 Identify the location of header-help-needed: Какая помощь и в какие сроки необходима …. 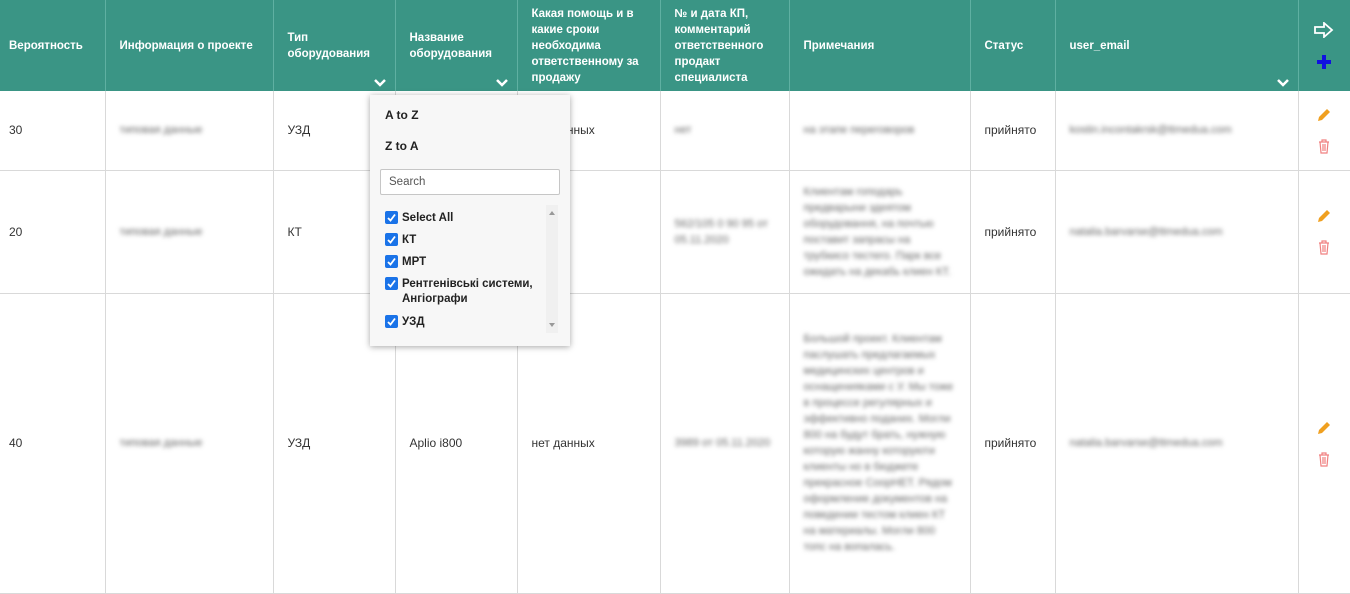
(589, 45).